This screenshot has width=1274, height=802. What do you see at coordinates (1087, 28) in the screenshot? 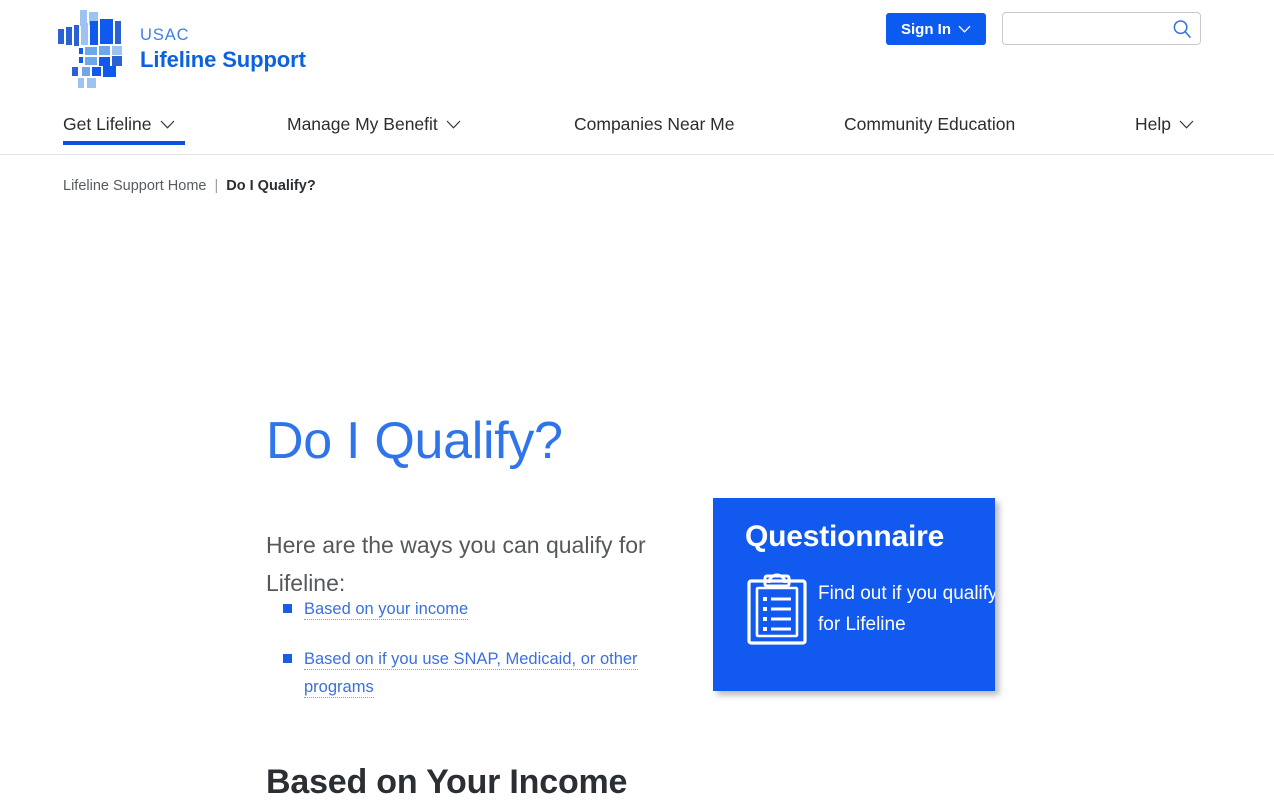
I see `search-input` at bounding box center [1087, 28].